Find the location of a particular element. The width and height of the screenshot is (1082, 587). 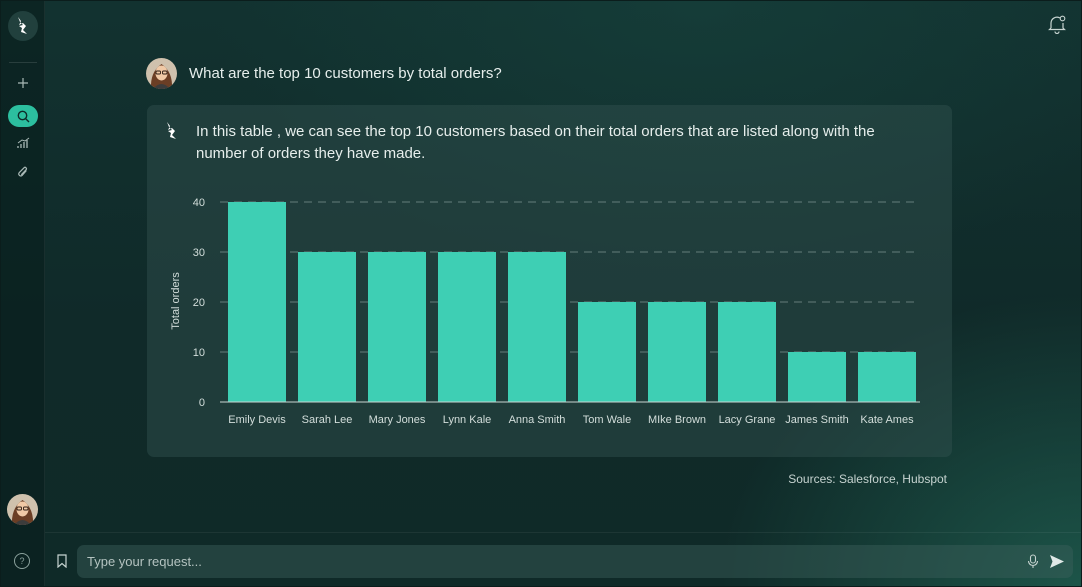

y-tick-label: 30 is located at coordinates (199, 253).